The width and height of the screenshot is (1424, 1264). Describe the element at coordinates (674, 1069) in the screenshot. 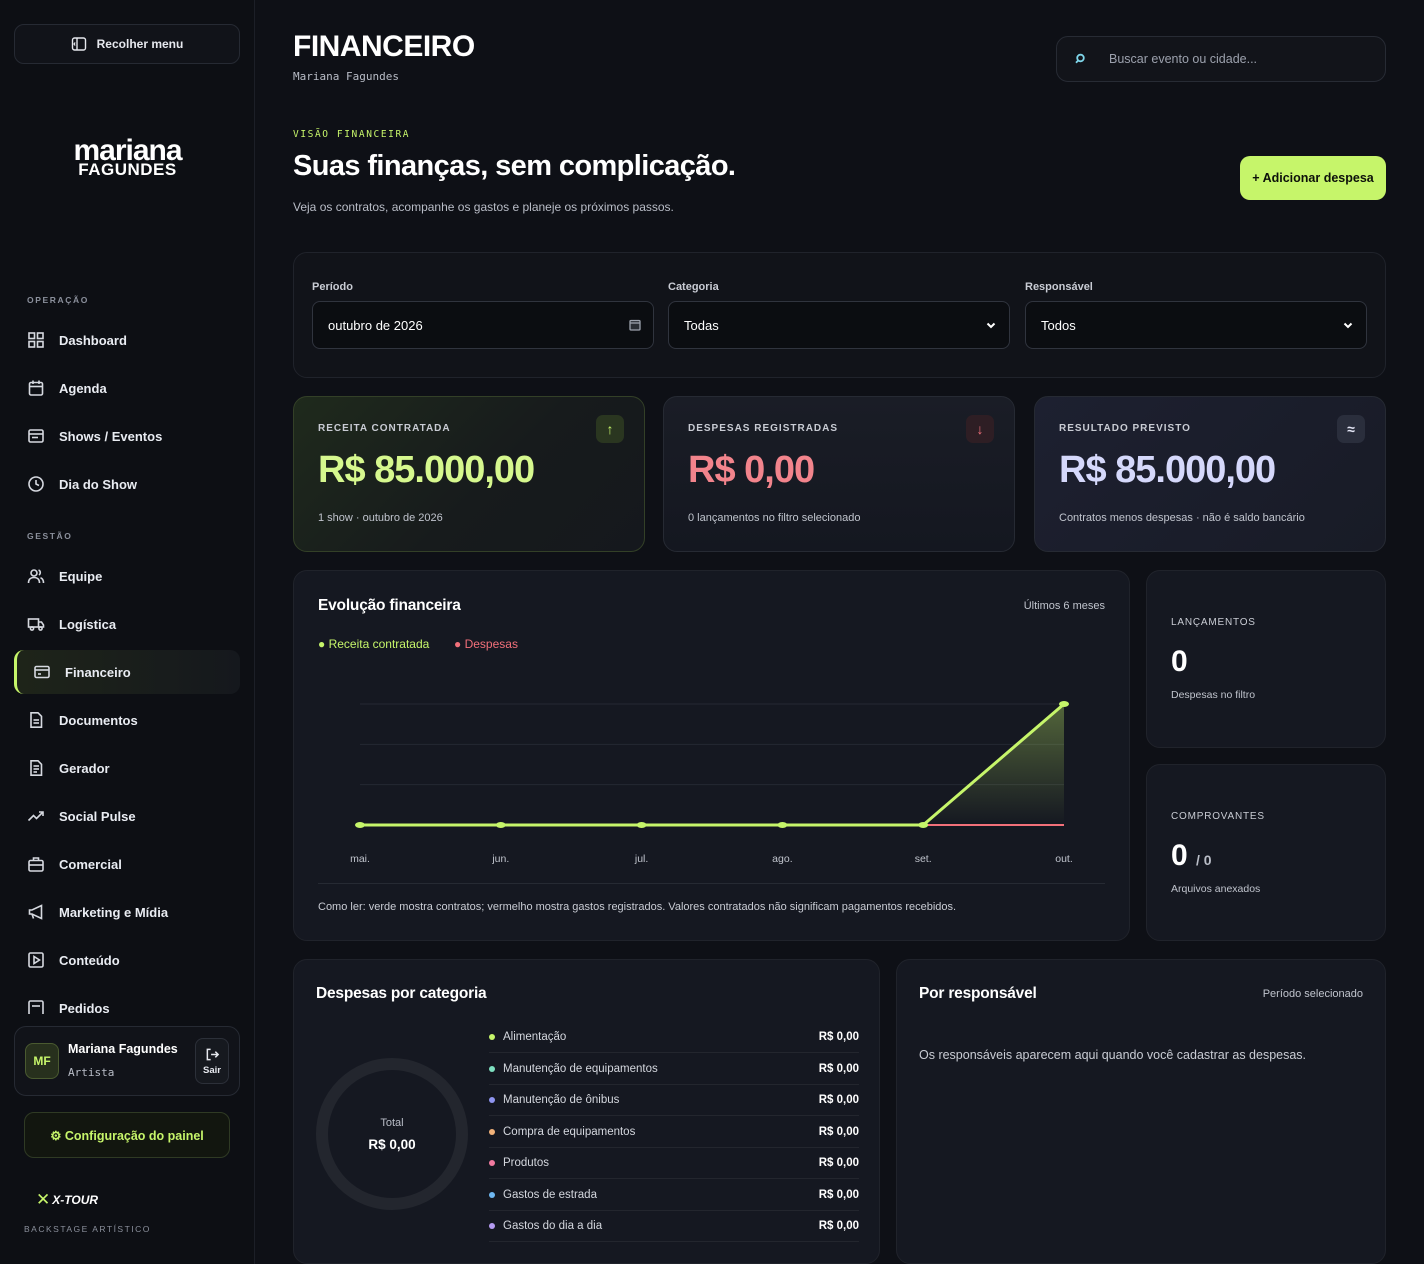

I see `category-row: Manutenção de equipamentos R$ 0,00` at that location.